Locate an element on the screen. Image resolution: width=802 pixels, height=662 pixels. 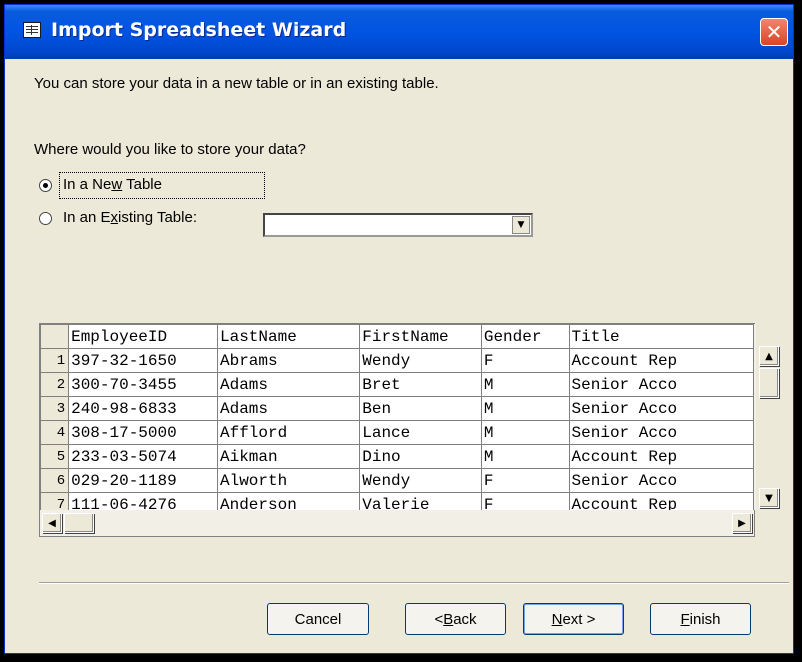
label-part: ext > is located at coordinates (579, 619).